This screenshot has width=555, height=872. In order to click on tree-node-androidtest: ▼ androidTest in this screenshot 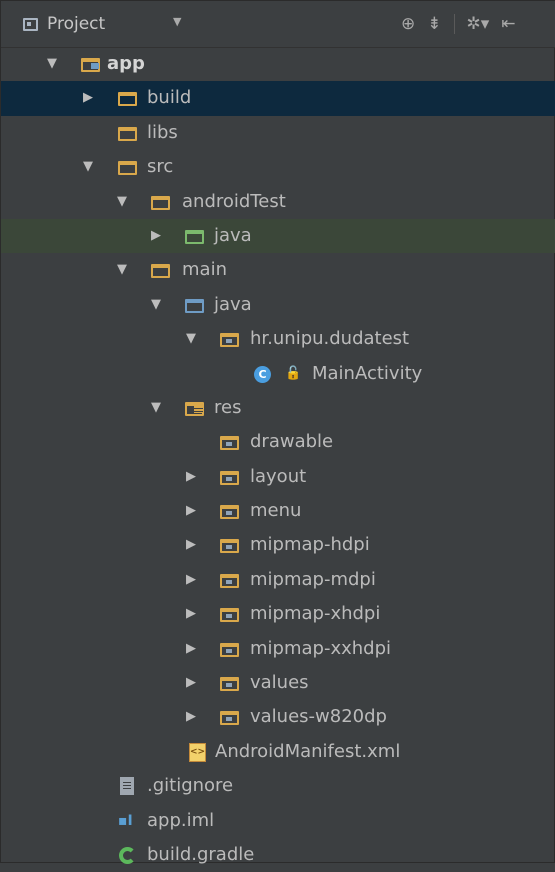, I will do `click(278, 202)`.